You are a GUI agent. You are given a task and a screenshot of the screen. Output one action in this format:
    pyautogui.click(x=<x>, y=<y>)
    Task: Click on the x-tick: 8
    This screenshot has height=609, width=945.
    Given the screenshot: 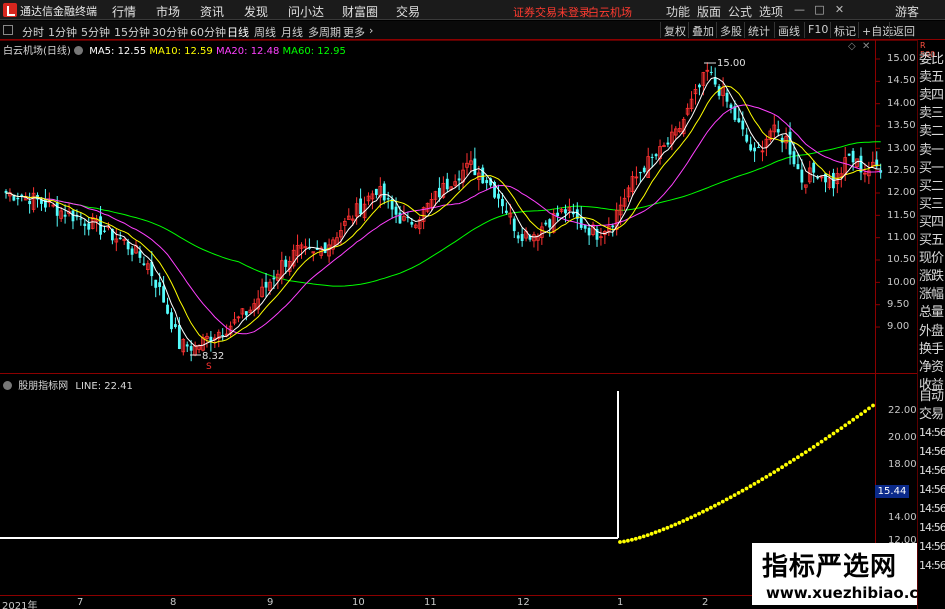 What is the action you would take?
    pyautogui.click(x=173, y=602)
    